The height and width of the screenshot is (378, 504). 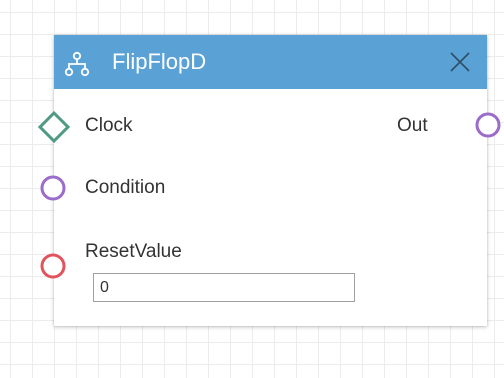 What do you see at coordinates (460, 62) in the screenshot?
I see `close-icon` at bounding box center [460, 62].